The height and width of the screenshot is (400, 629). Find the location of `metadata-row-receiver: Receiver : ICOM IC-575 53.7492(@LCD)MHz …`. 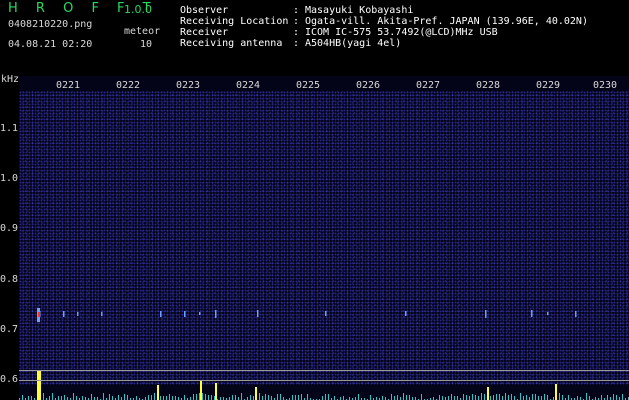

metadata-row-receiver: Receiver : ICOM IC-575 53.7492(@LCD)MHz … is located at coordinates (384, 32).